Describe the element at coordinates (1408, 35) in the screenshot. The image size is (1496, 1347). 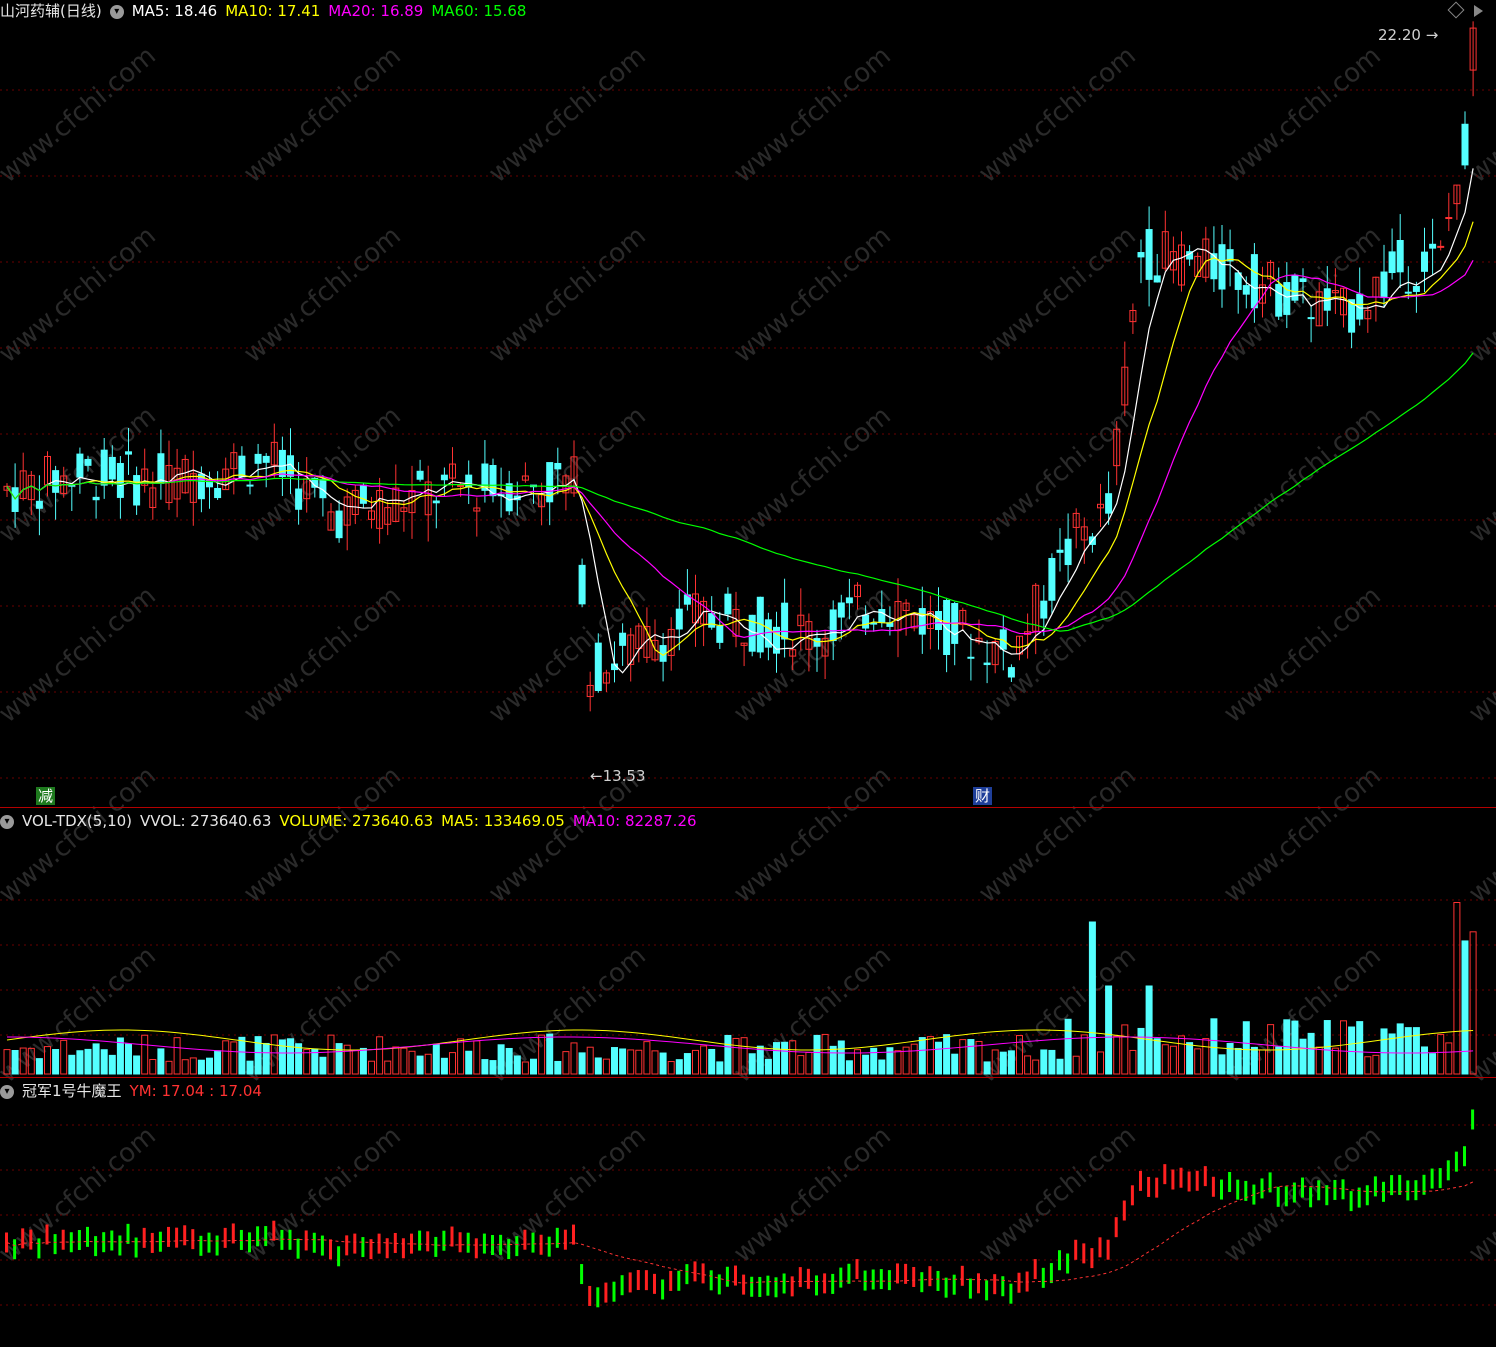
I see `high-price-marker: 22.20 →` at that location.